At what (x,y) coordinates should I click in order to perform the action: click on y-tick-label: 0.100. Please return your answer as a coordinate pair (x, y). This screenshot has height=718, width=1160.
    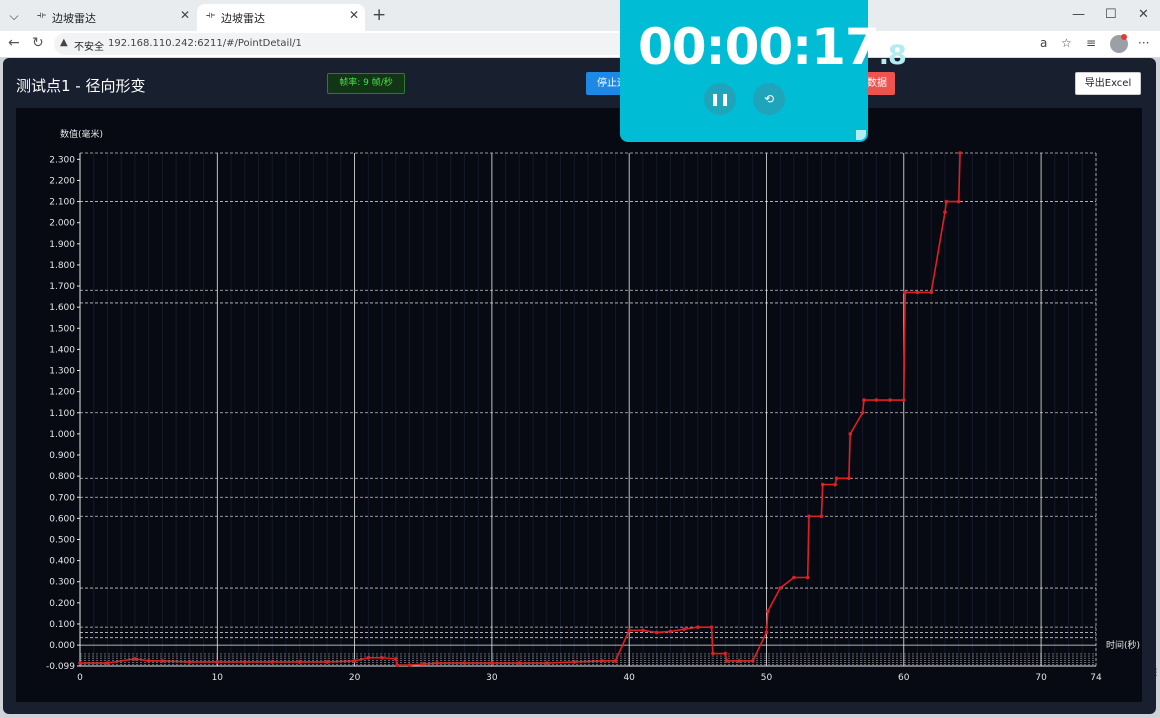
    Looking at the image, I should click on (62, 625).